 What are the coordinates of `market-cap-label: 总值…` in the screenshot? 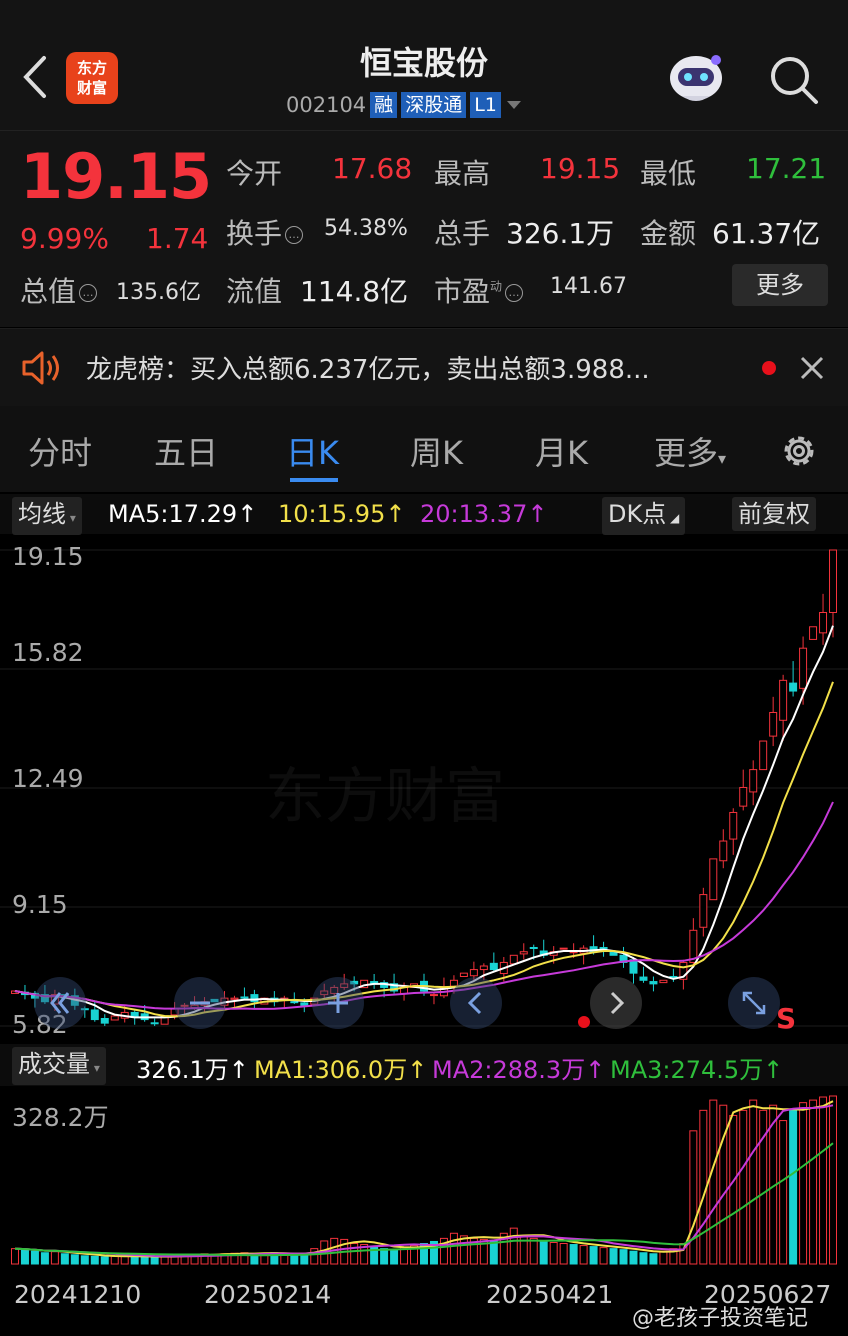 It's located at (60, 290).